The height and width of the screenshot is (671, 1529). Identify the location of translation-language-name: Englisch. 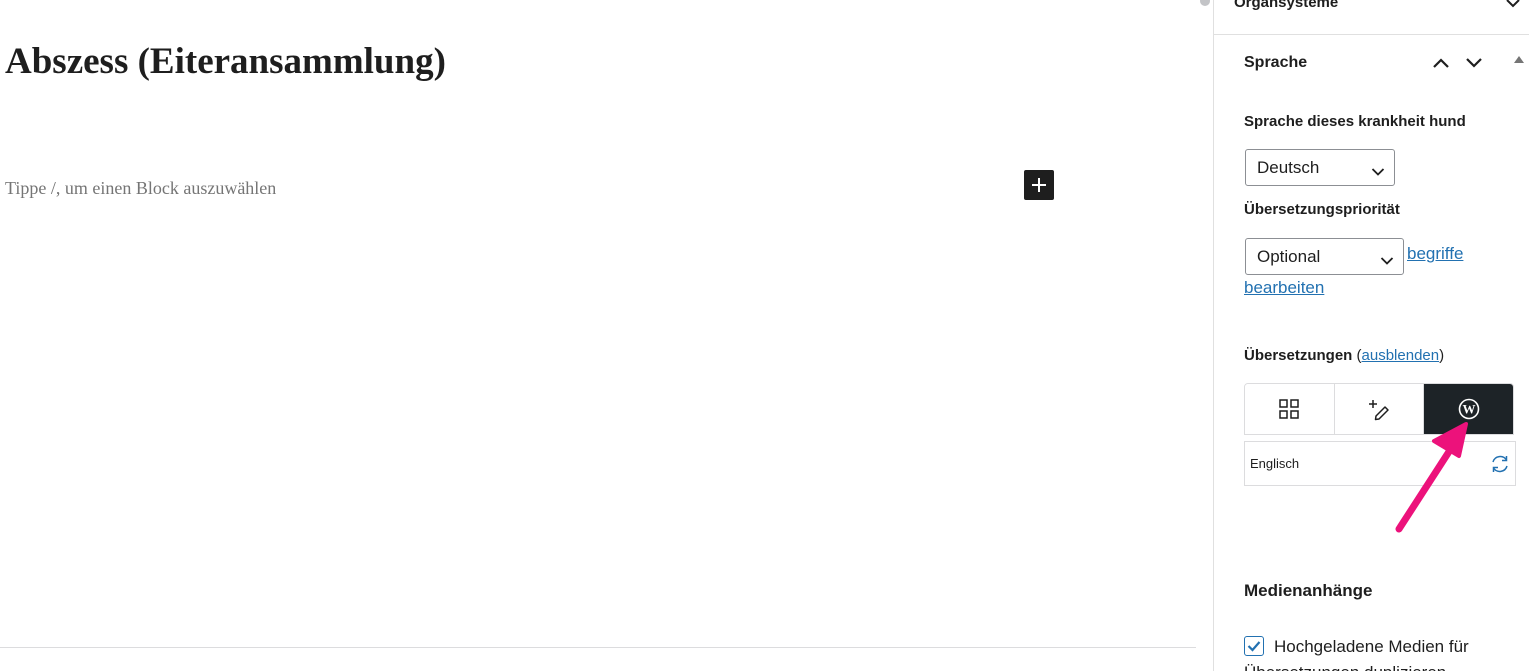
(1275, 463).